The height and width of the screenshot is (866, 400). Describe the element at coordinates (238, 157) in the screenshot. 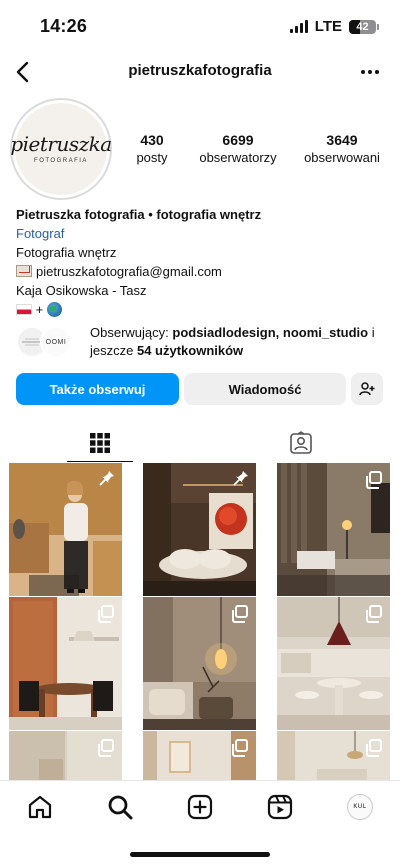

I see `stat-label: obserwatorzy` at that location.